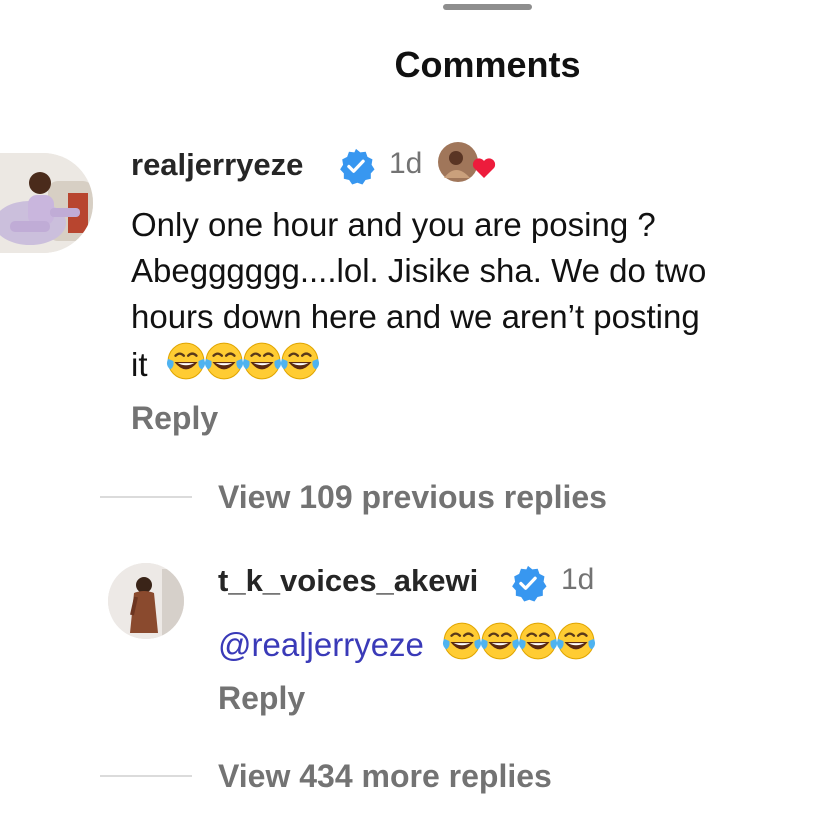  What do you see at coordinates (139, 364) in the screenshot?
I see `comment-text-tail: it` at bounding box center [139, 364].